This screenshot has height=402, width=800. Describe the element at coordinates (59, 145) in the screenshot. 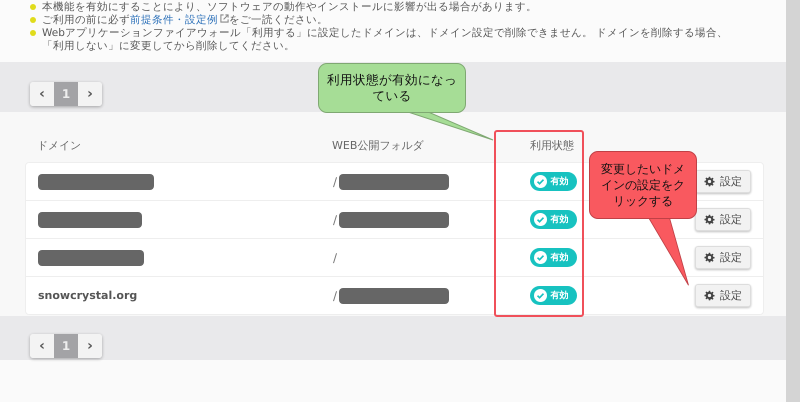

I see `column-header: ドメイン` at that location.